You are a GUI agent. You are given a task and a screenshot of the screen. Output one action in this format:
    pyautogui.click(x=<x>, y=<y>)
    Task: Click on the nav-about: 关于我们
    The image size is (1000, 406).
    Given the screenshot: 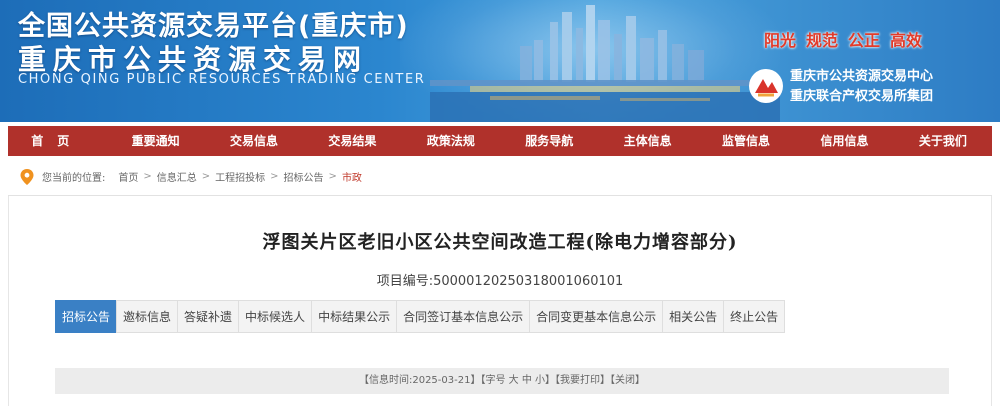 What is the action you would take?
    pyautogui.click(x=943, y=141)
    